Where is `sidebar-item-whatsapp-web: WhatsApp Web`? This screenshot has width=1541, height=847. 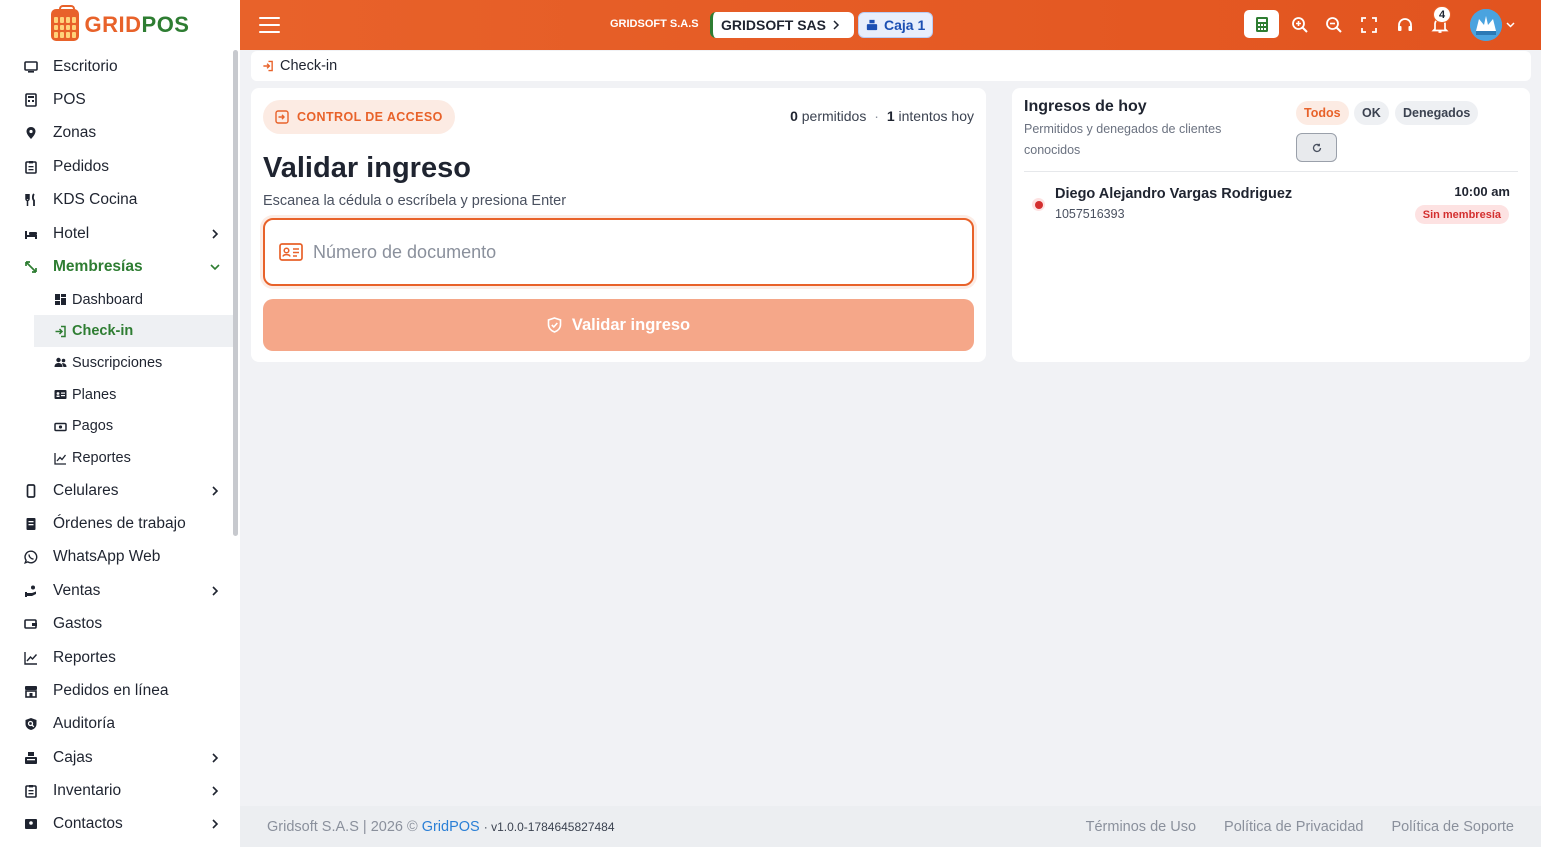 sidebar-item-whatsapp-web: WhatsApp Web is located at coordinates (120, 557).